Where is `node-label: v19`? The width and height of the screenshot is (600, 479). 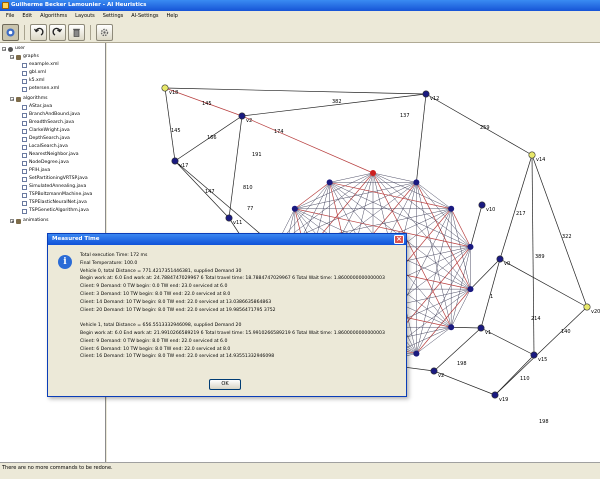
node-label: v19 is located at coordinates (503, 400).